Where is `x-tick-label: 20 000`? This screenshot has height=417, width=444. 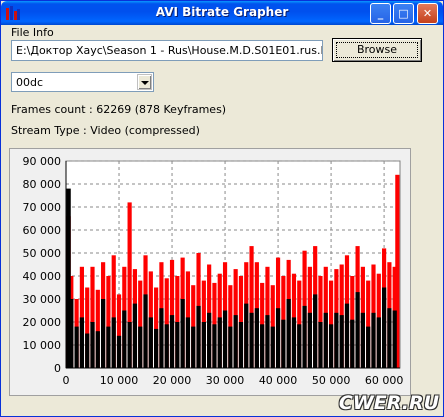 x-tick-label: 20 000 is located at coordinates (172, 380).